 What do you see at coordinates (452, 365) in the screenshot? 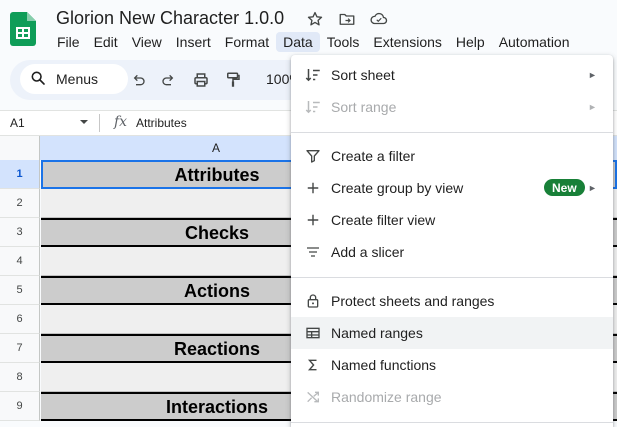
I see `menu-item-named-functions: Named functions` at bounding box center [452, 365].